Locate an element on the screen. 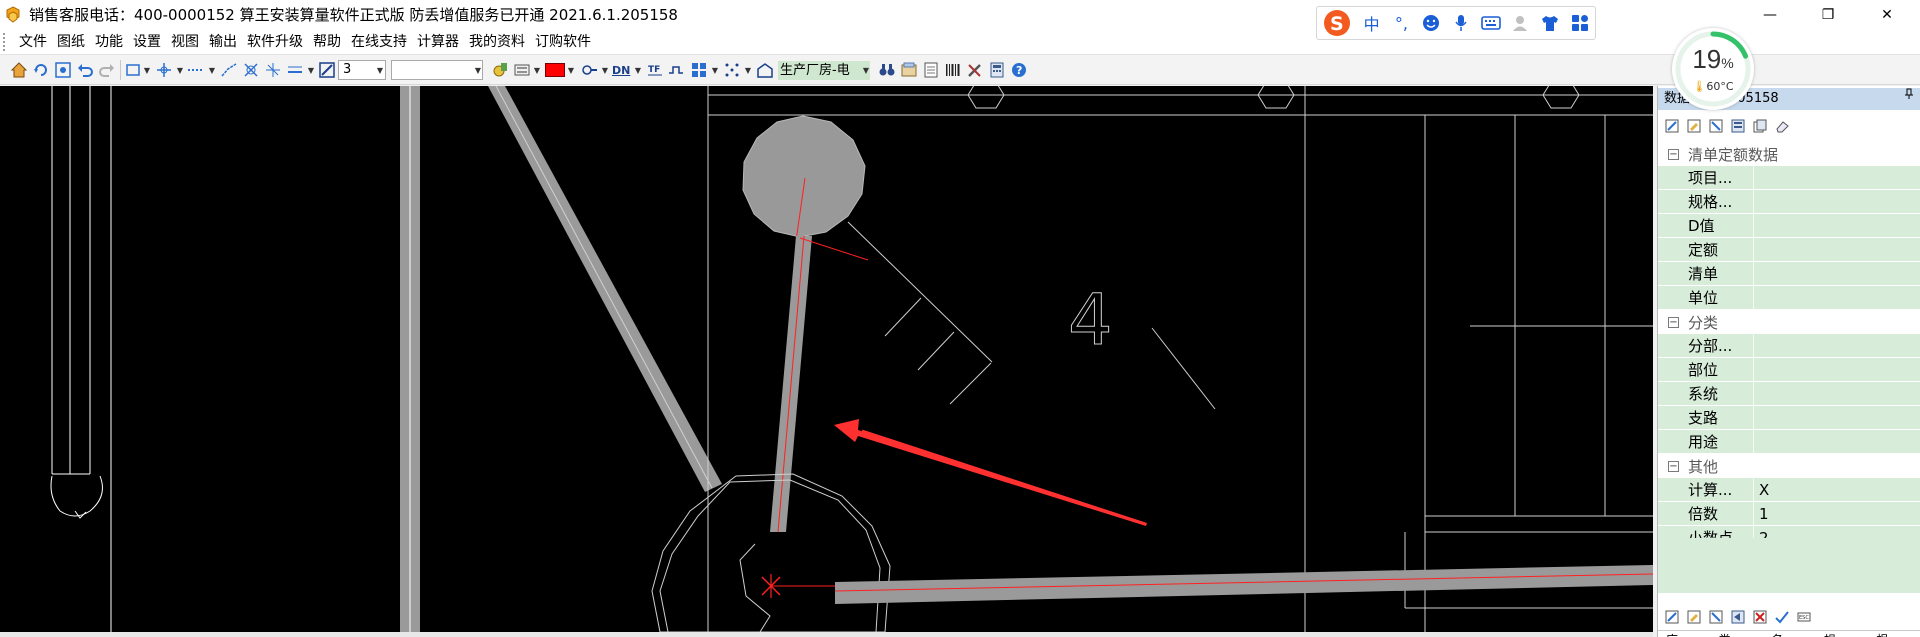  menu-my-info: 我的资料 is located at coordinates (497, 42).